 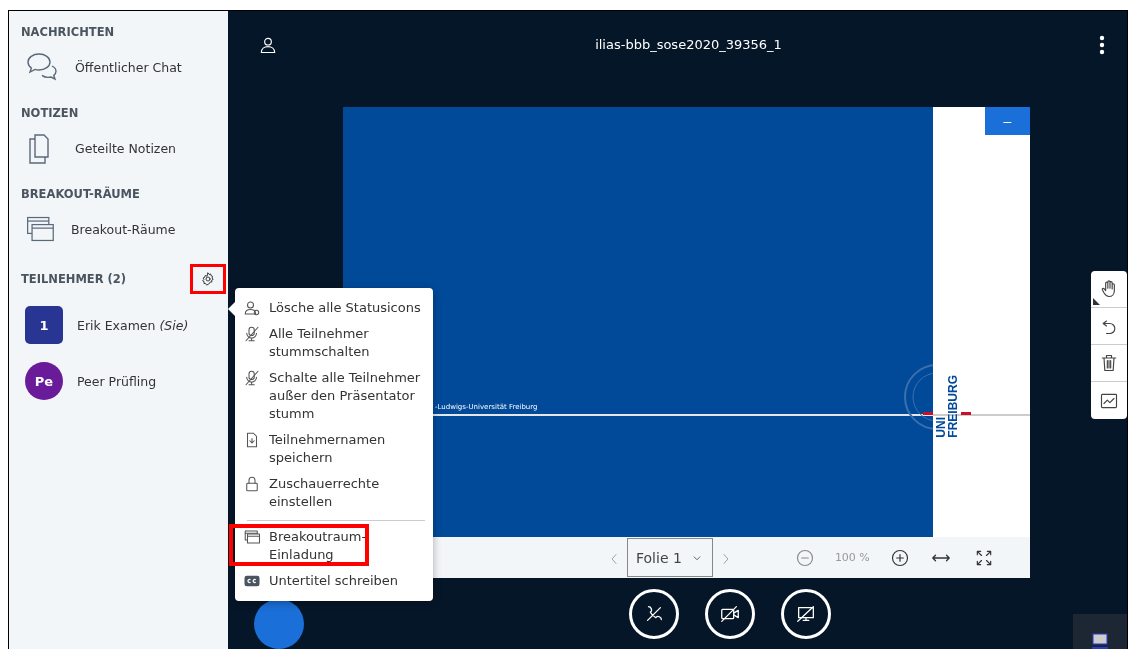 I want to click on participant-name: Peer Prüfling, so click(x=117, y=381).